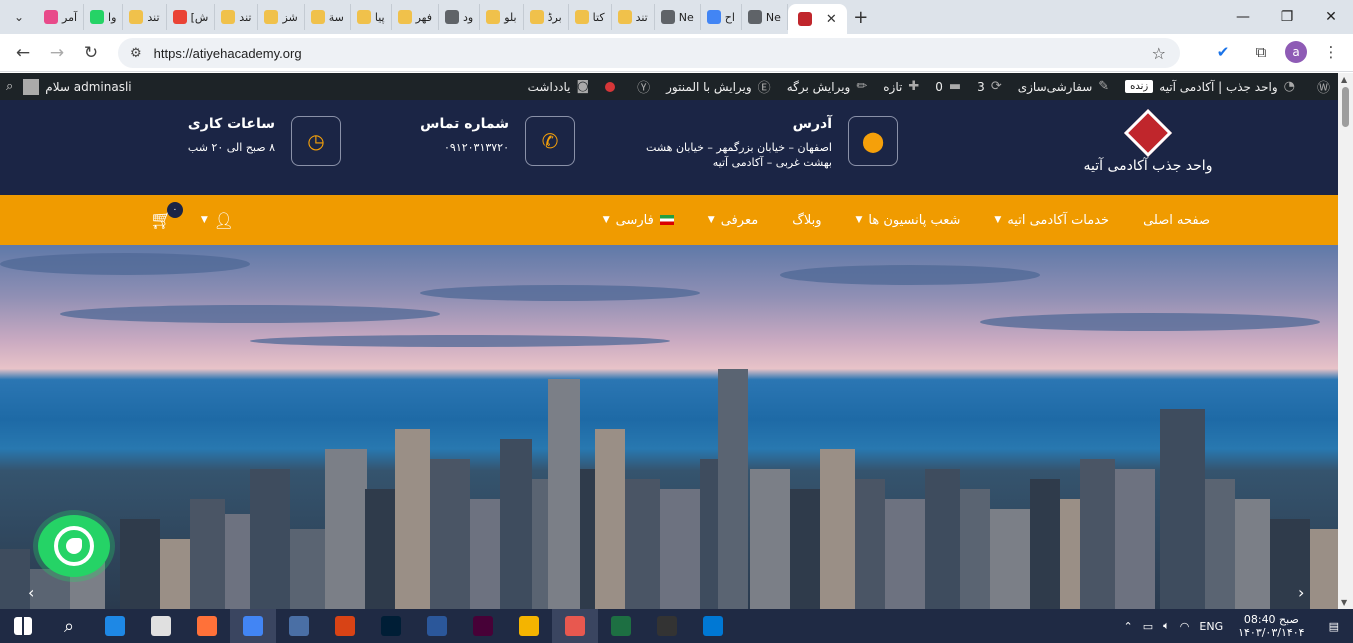  Describe the element at coordinates (1331, 52) in the screenshot. I see `menu-kebab-icon: ⋮` at that location.